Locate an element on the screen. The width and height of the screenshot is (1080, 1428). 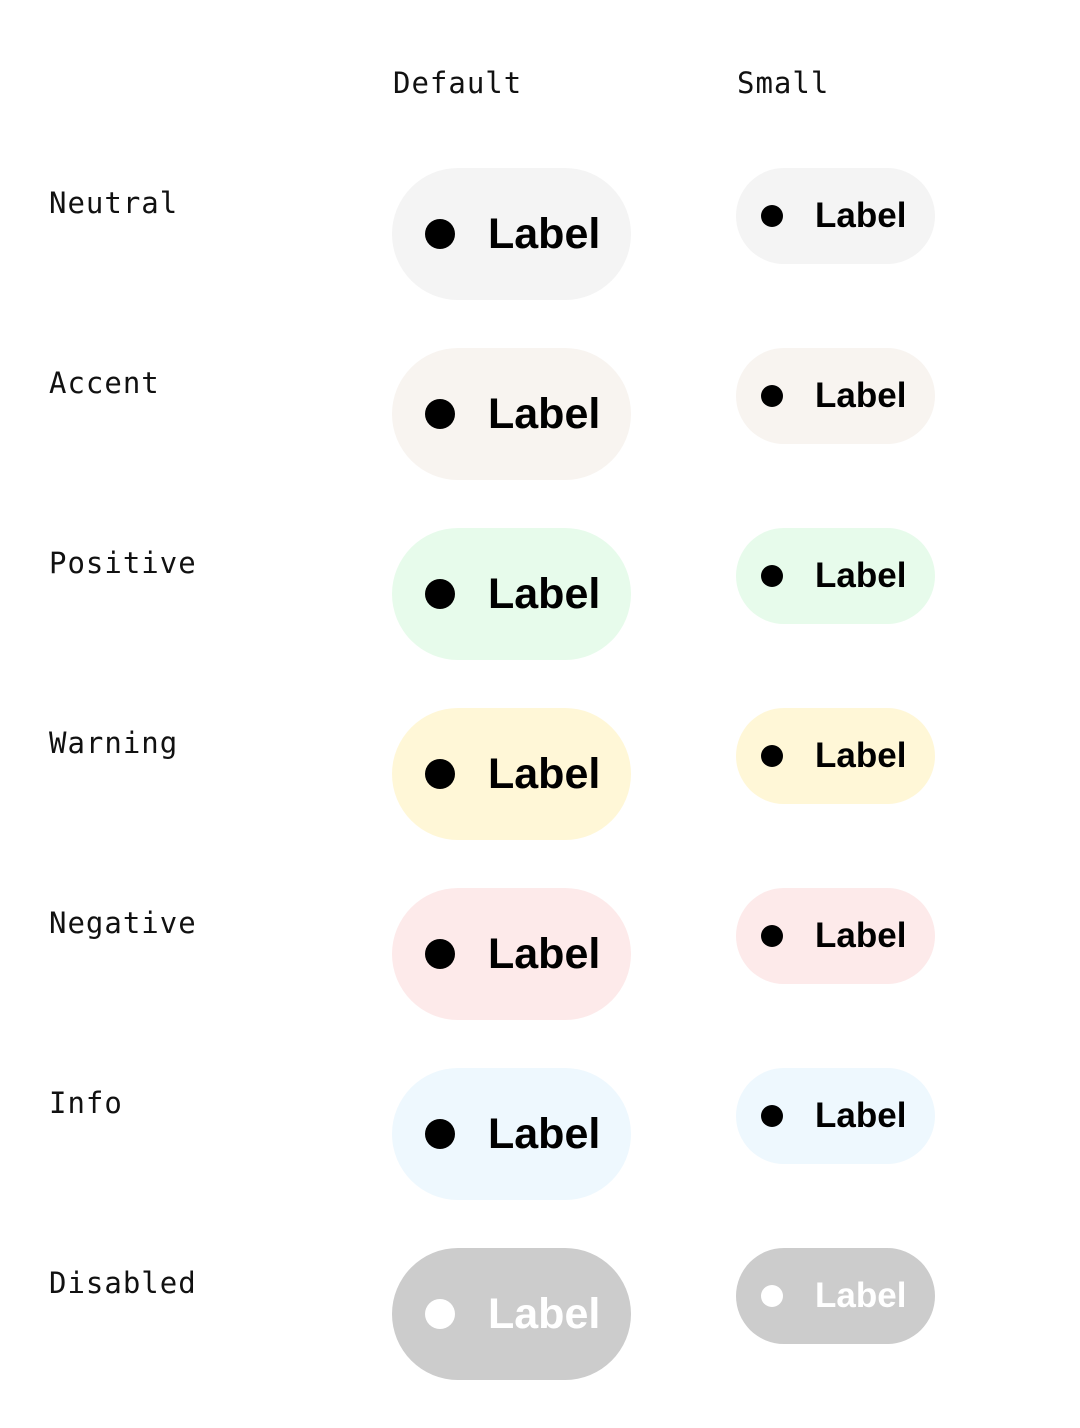
tag-warning-default: Label is located at coordinates (511, 774).